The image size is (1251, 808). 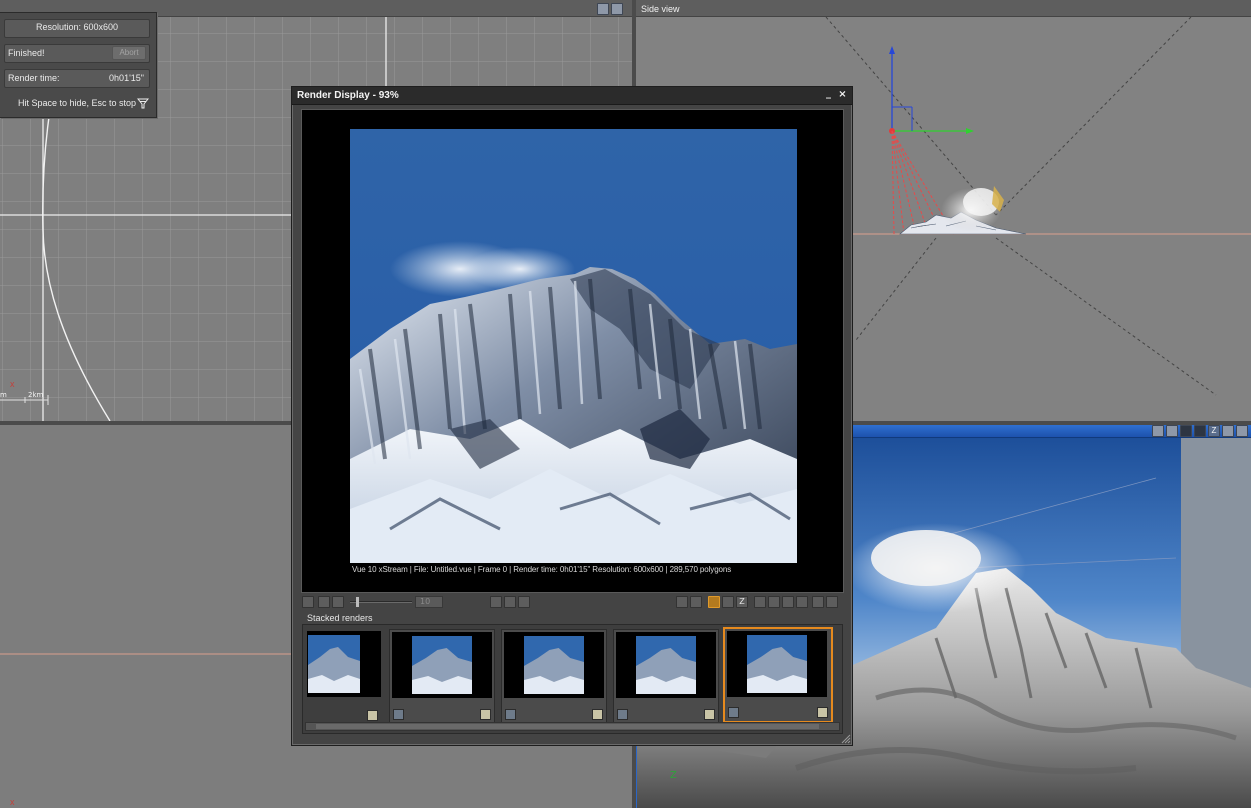 I want to click on close-button: ×, so click(x=842, y=94).